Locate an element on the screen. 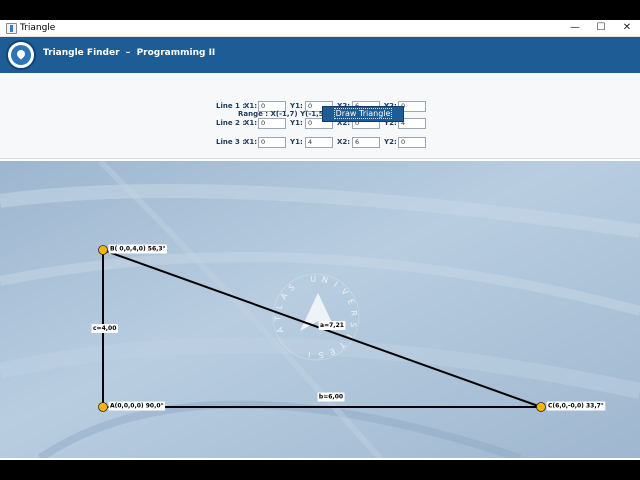  vertex-A is located at coordinates (103, 407).